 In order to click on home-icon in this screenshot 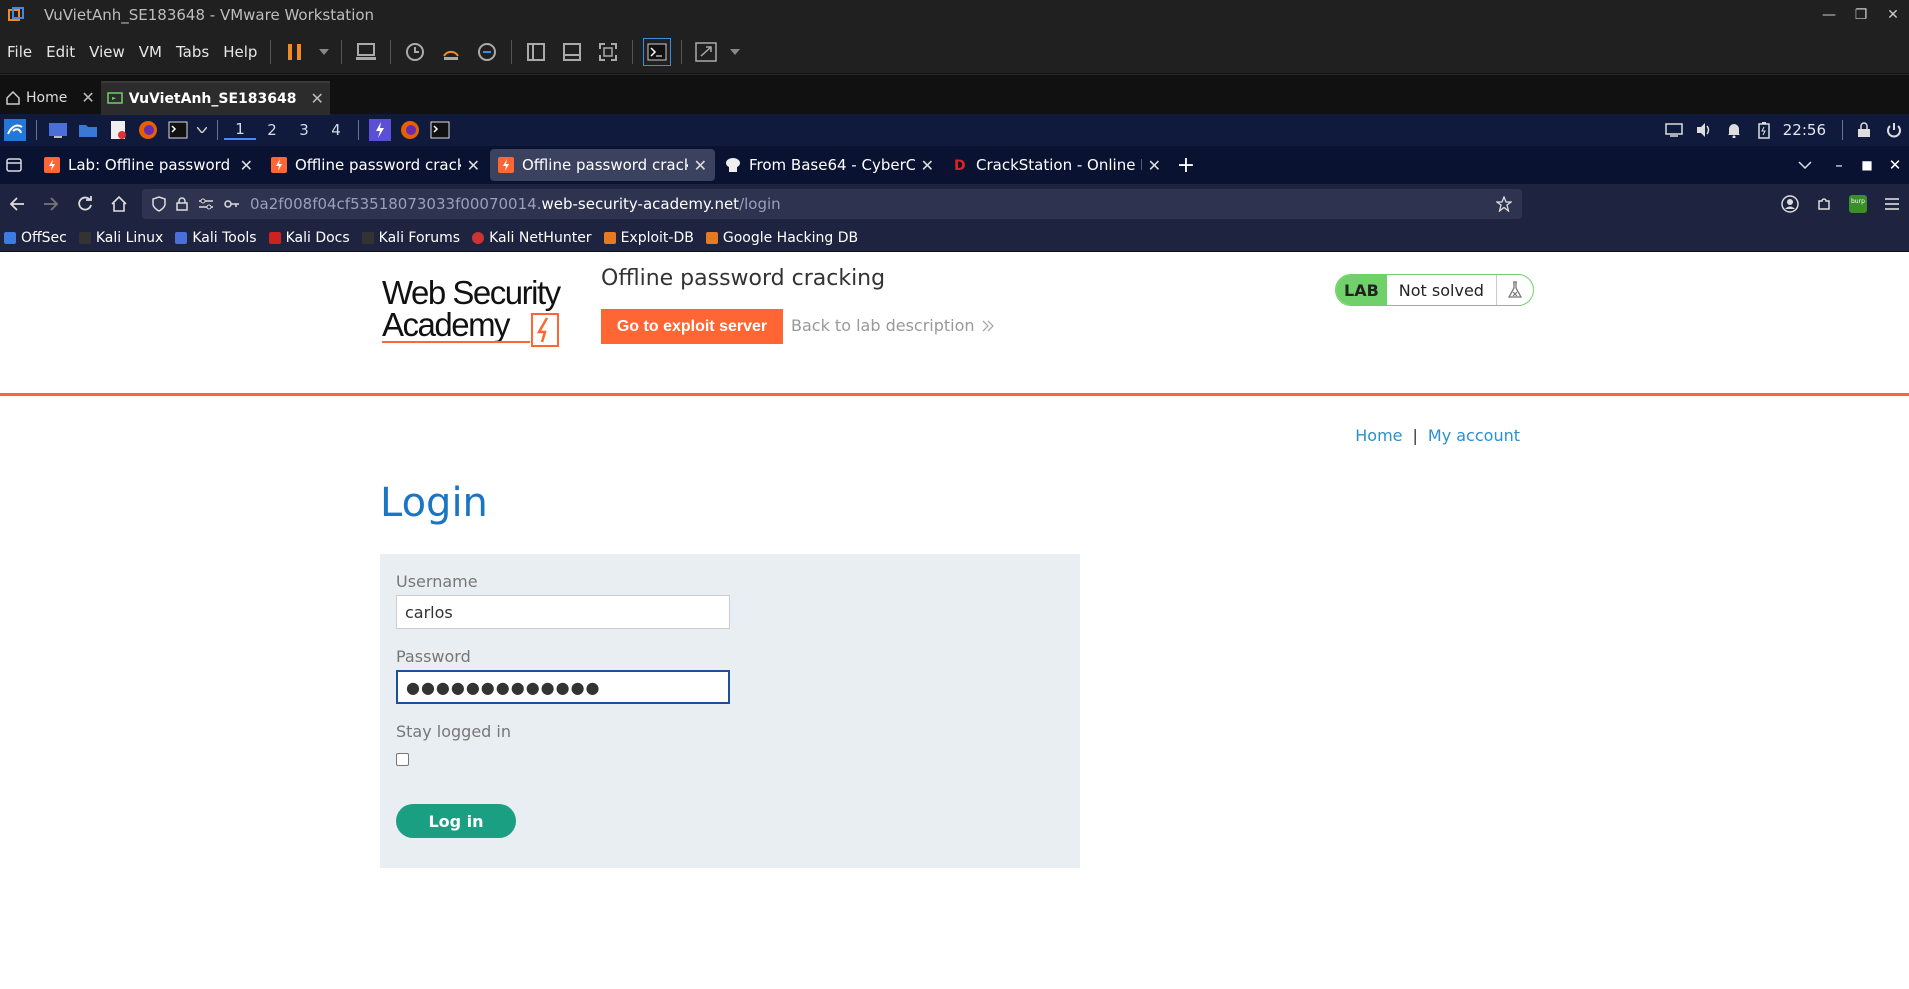, I will do `click(119, 204)`.